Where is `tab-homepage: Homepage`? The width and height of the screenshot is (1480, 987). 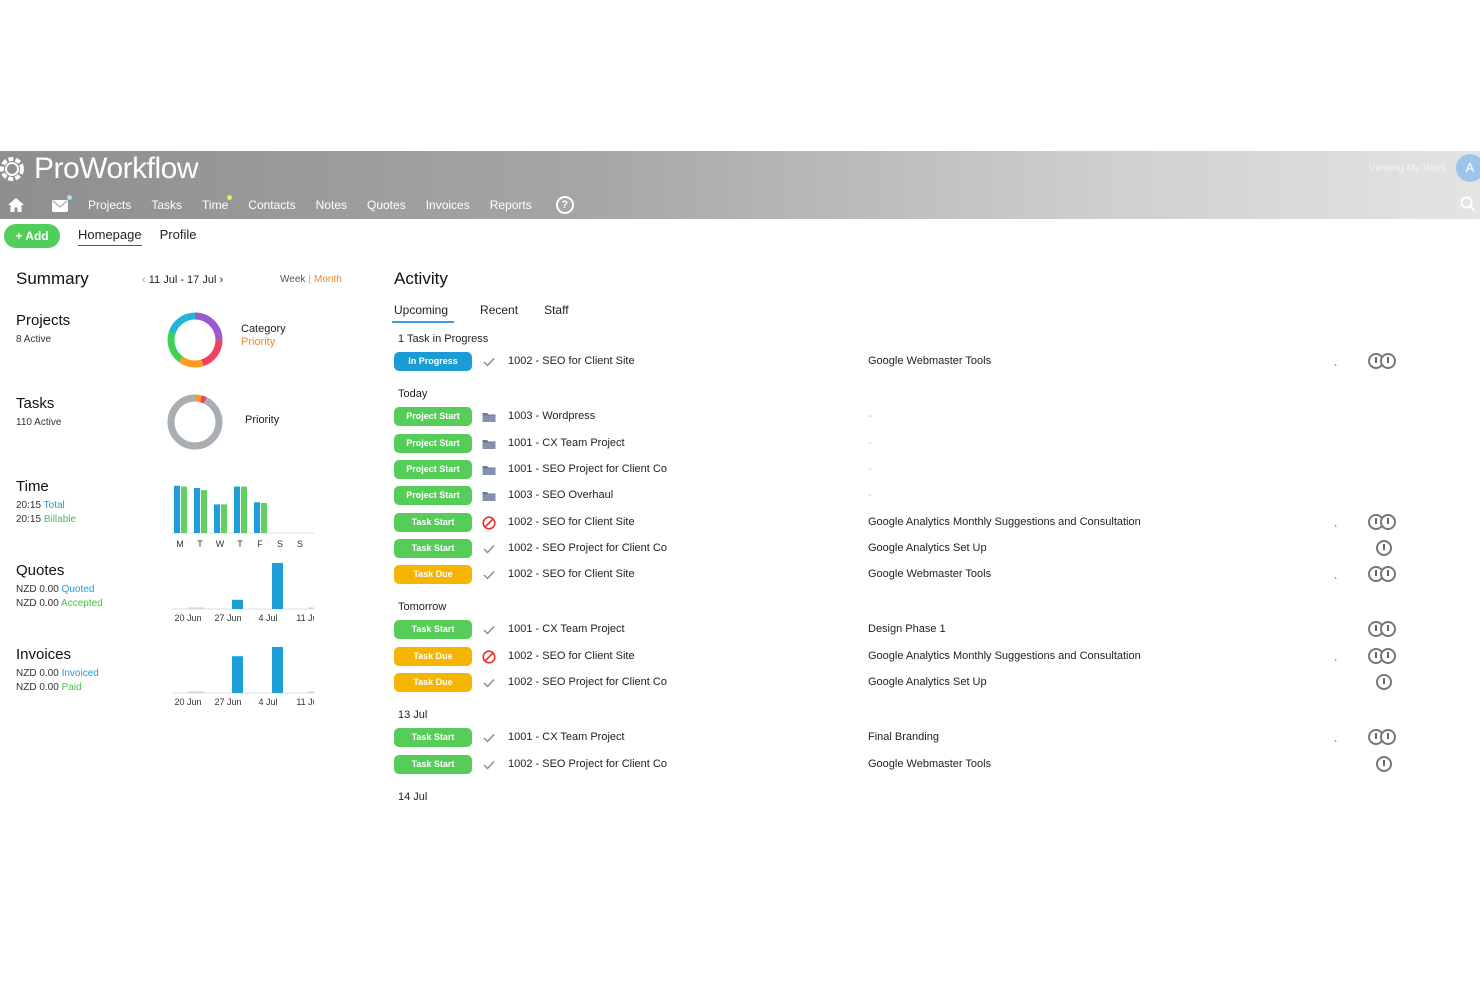 tab-homepage: Homepage is located at coordinates (110, 236).